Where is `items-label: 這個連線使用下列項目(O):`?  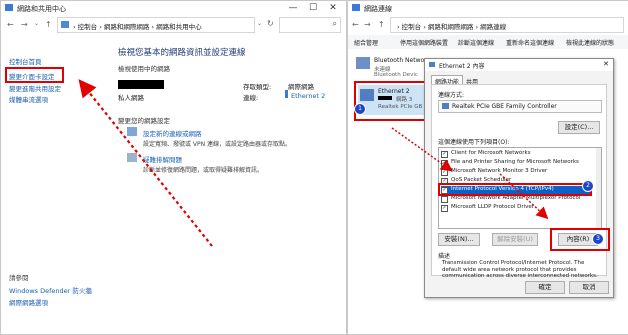 items-label: 這個連線使用下列項目(O): is located at coordinates (474, 142).